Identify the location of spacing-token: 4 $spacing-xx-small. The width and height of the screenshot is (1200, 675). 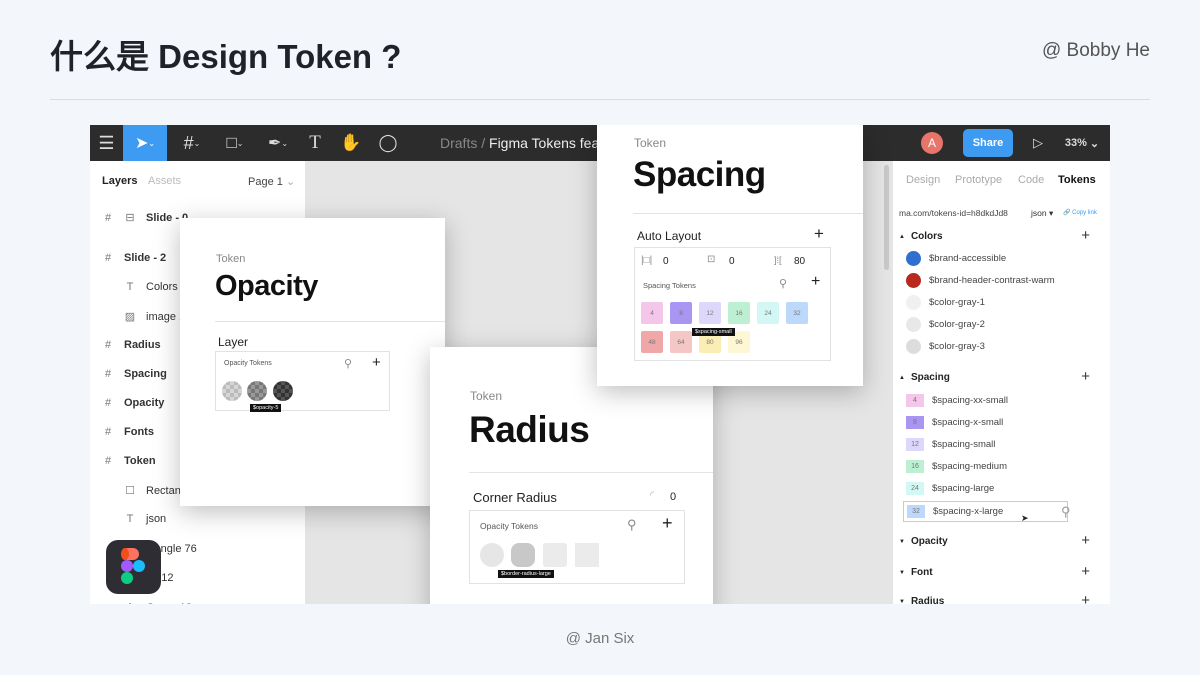
(957, 400).